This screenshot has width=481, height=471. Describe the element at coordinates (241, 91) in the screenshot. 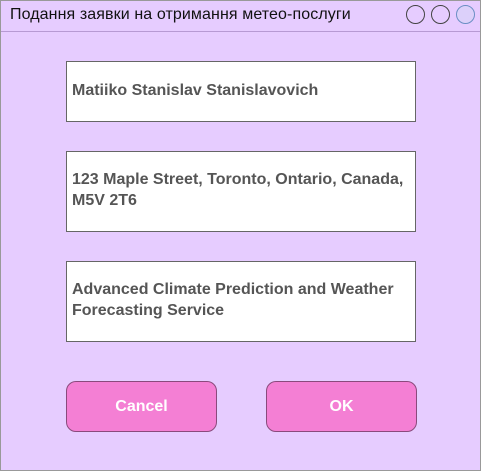

I see `name-field: Matiiko Stanislav Stanislavovich` at that location.